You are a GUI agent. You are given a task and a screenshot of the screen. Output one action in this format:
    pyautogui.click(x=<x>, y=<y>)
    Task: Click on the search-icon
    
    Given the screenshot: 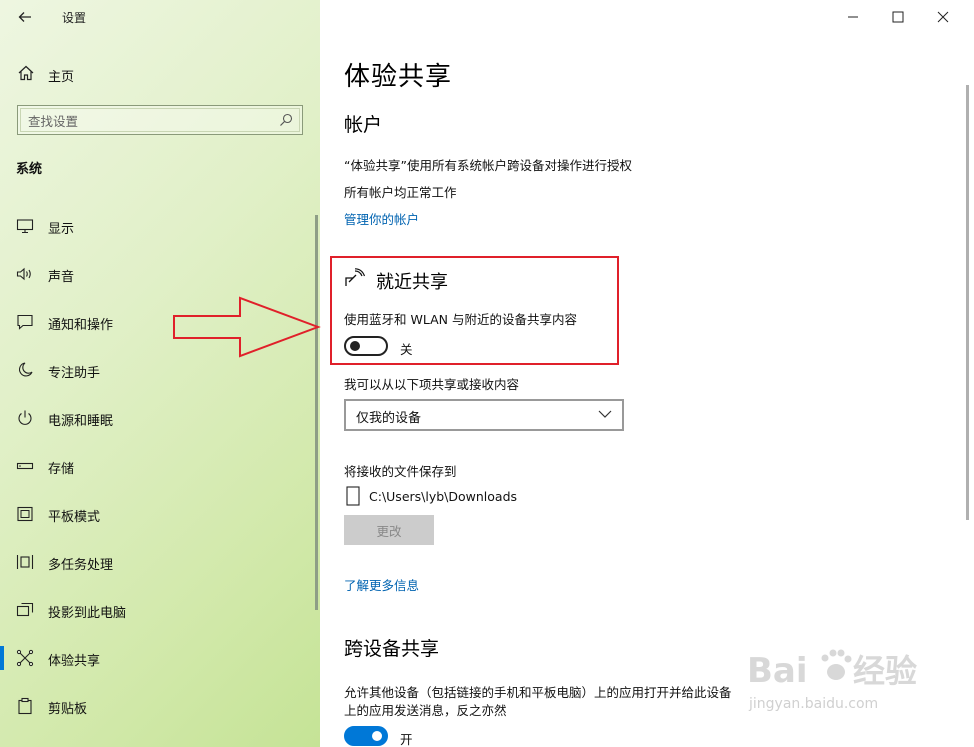 What is the action you would take?
    pyautogui.click(x=286, y=120)
    